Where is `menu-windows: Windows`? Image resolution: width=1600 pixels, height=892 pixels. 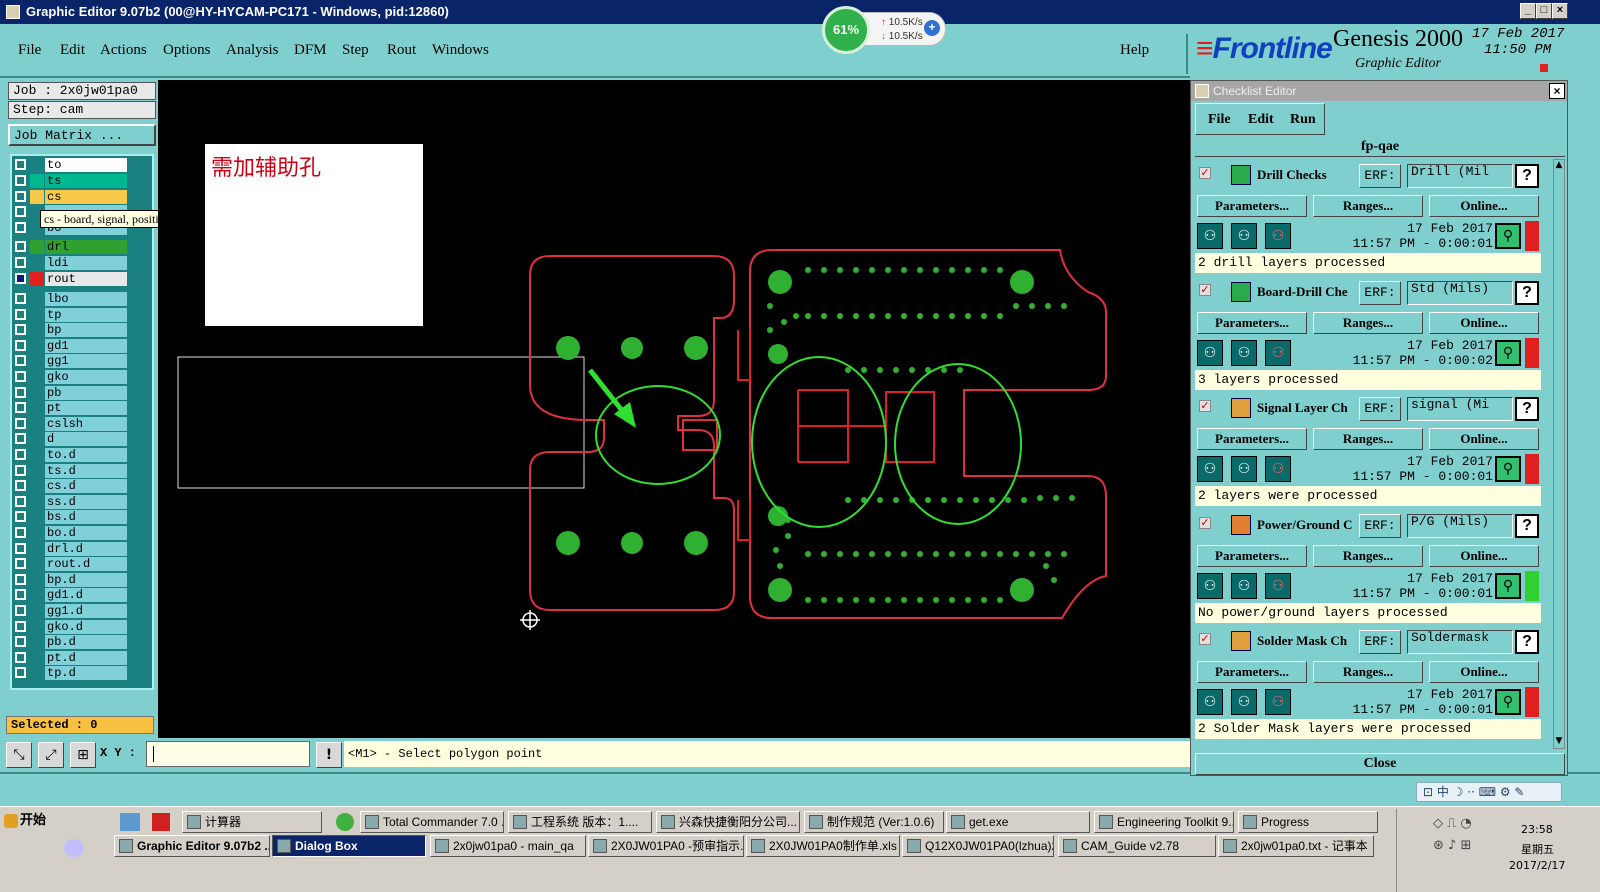
menu-windows: Windows is located at coordinates (460, 50).